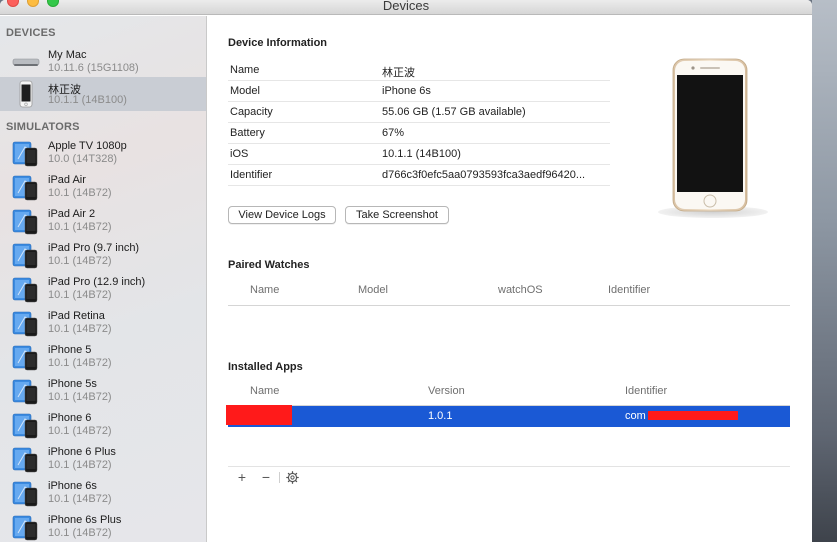  I want to click on device-information-title: Device Information, so click(278, 43).